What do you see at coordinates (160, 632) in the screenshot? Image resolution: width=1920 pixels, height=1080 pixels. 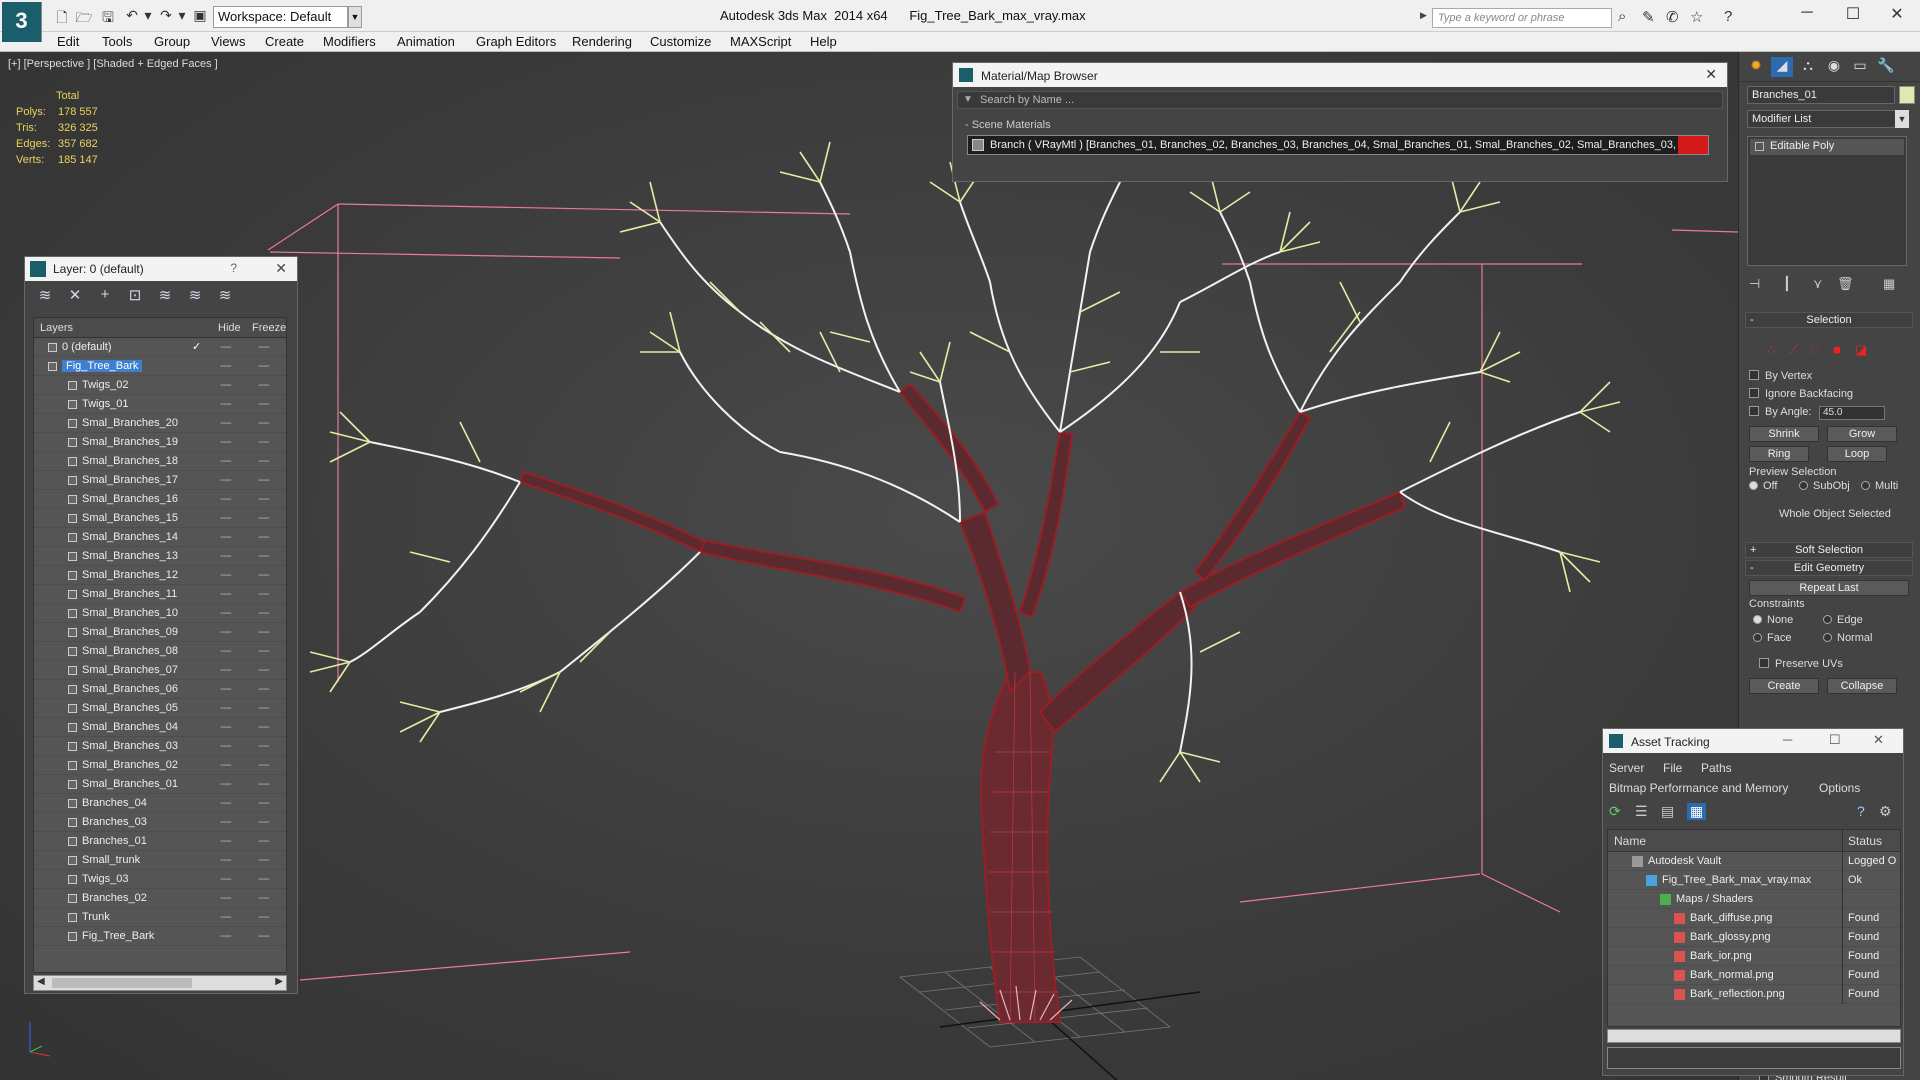 I see `layer-row: Smal_Branches_09 ---- ----` at bounding box center [160, 632].